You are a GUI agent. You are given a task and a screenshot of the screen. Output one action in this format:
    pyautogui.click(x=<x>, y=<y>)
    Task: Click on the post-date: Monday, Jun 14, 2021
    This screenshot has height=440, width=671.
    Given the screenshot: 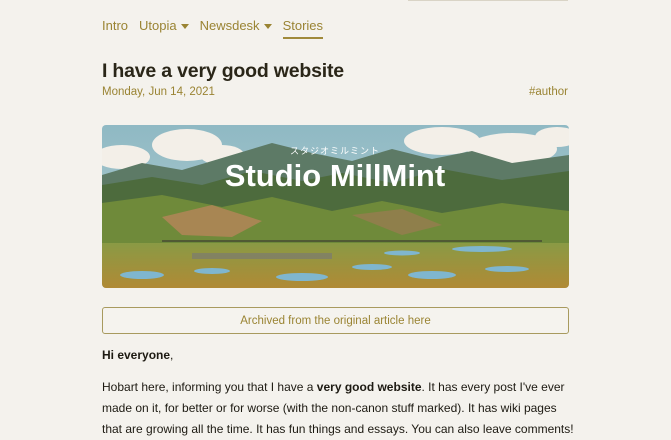 What is the action you would take?
    pyautogui.click(x=158, y=92)
    